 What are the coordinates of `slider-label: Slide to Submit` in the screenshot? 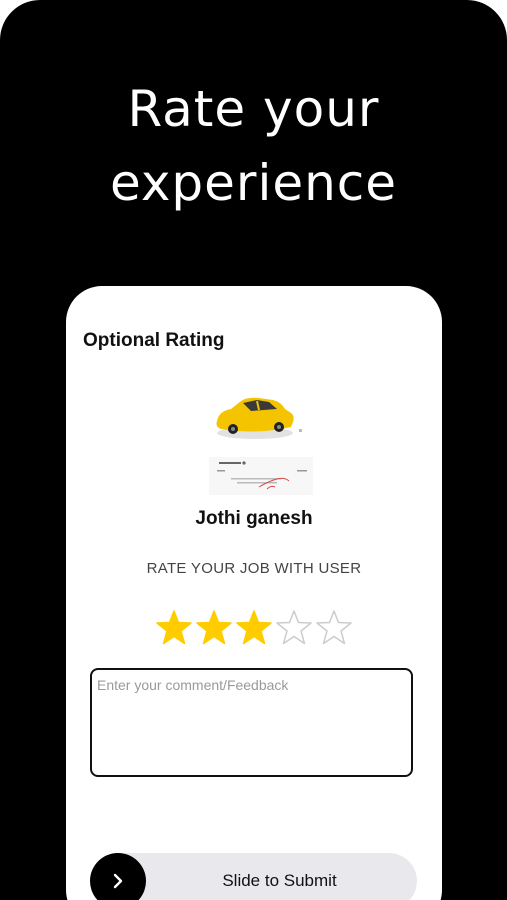 It's located at (279, 880).